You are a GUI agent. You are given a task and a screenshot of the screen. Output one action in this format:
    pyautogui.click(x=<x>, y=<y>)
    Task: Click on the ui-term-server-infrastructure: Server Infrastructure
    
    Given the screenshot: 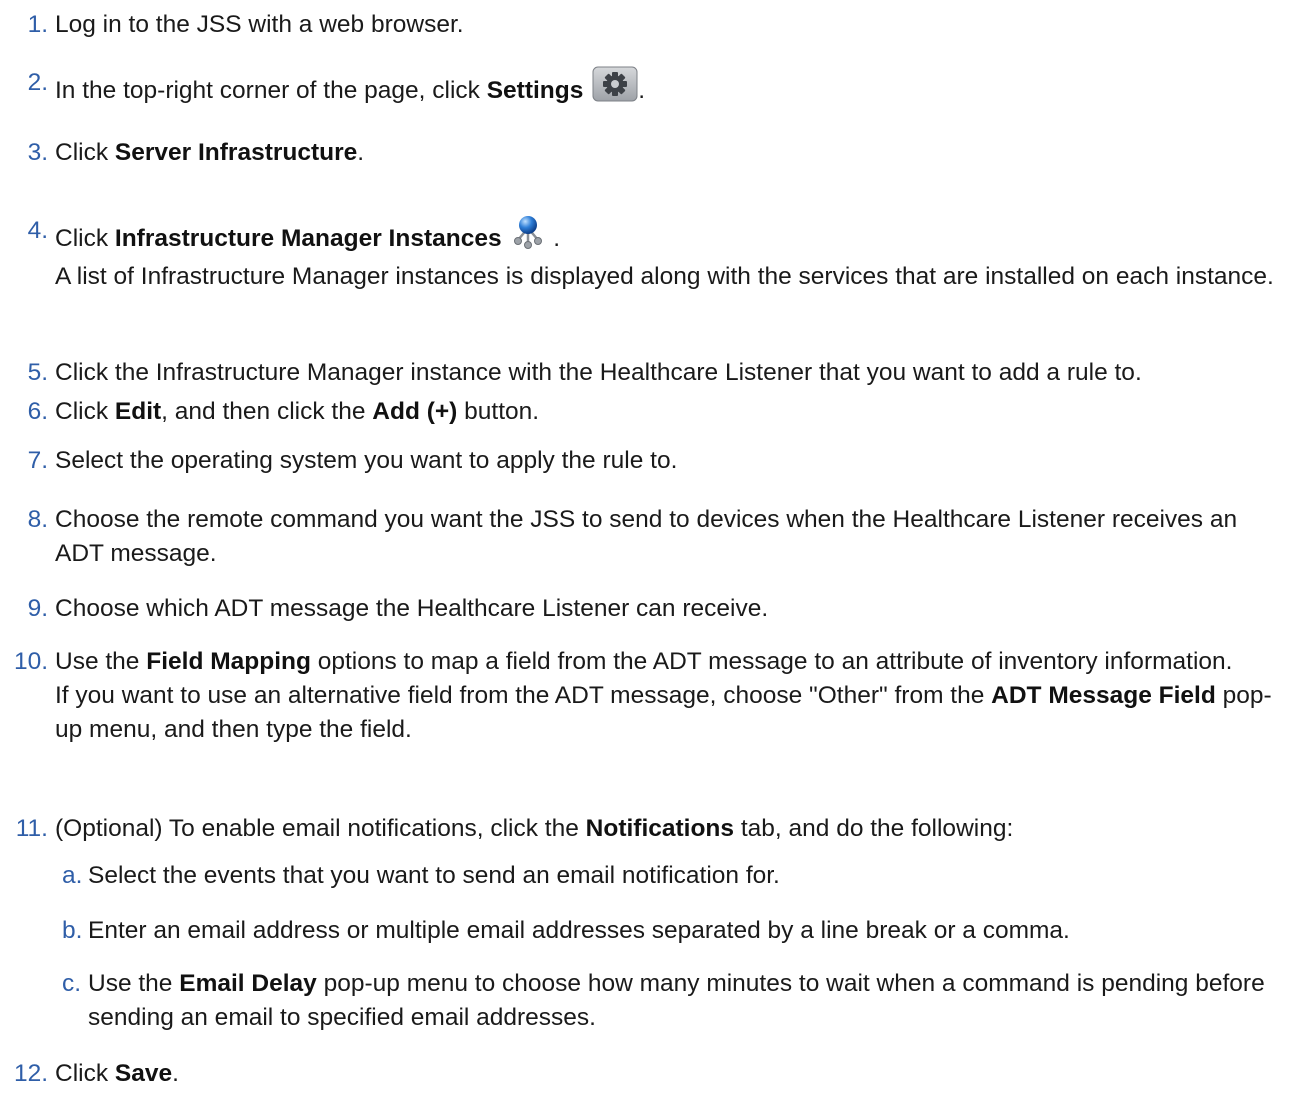 What is the action you would take?
    pyautogui.click(x=236, y=152)
    